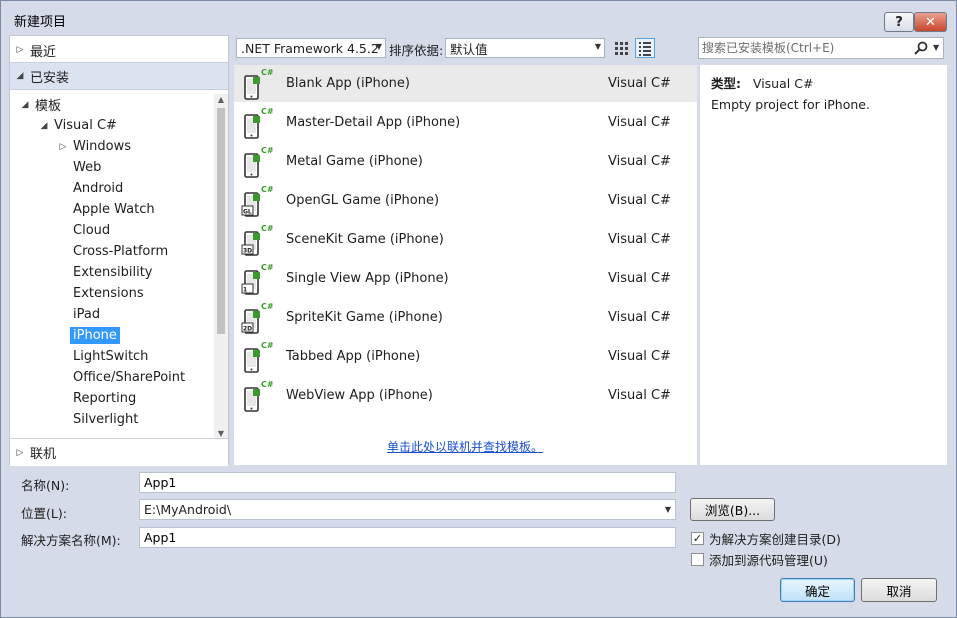  Describe the element at coordinates (107, 209) in the screenshot. I see `tree-item: Apple Watch` at that location.